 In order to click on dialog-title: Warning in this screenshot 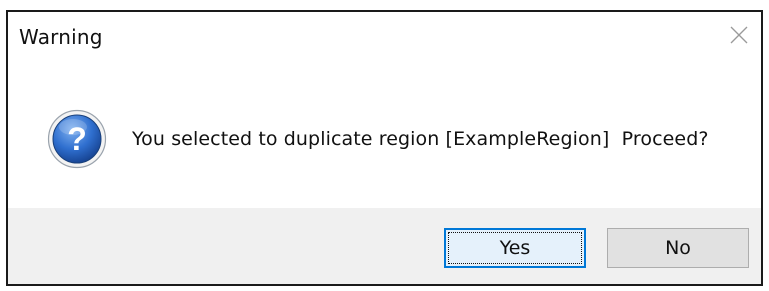, I will do `click(61, 37)`.